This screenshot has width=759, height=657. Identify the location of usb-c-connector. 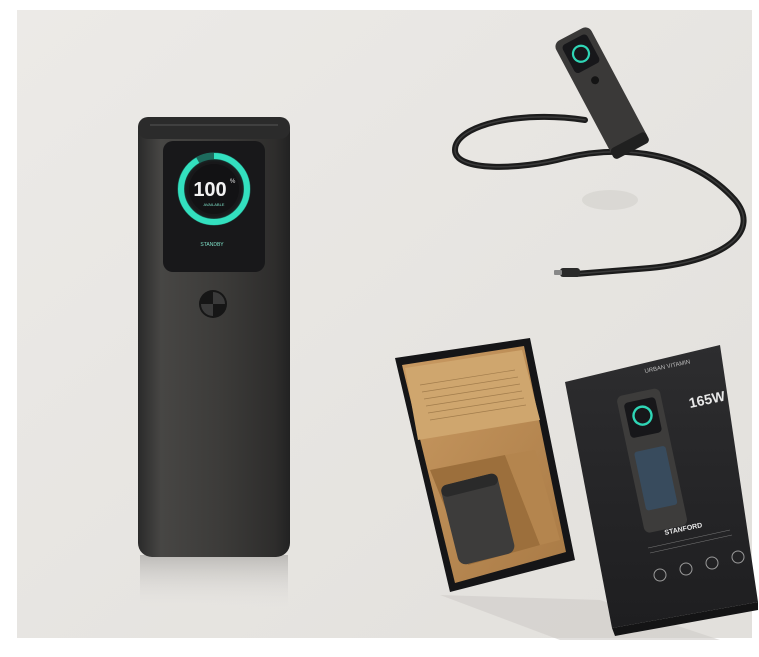
(570, 272).